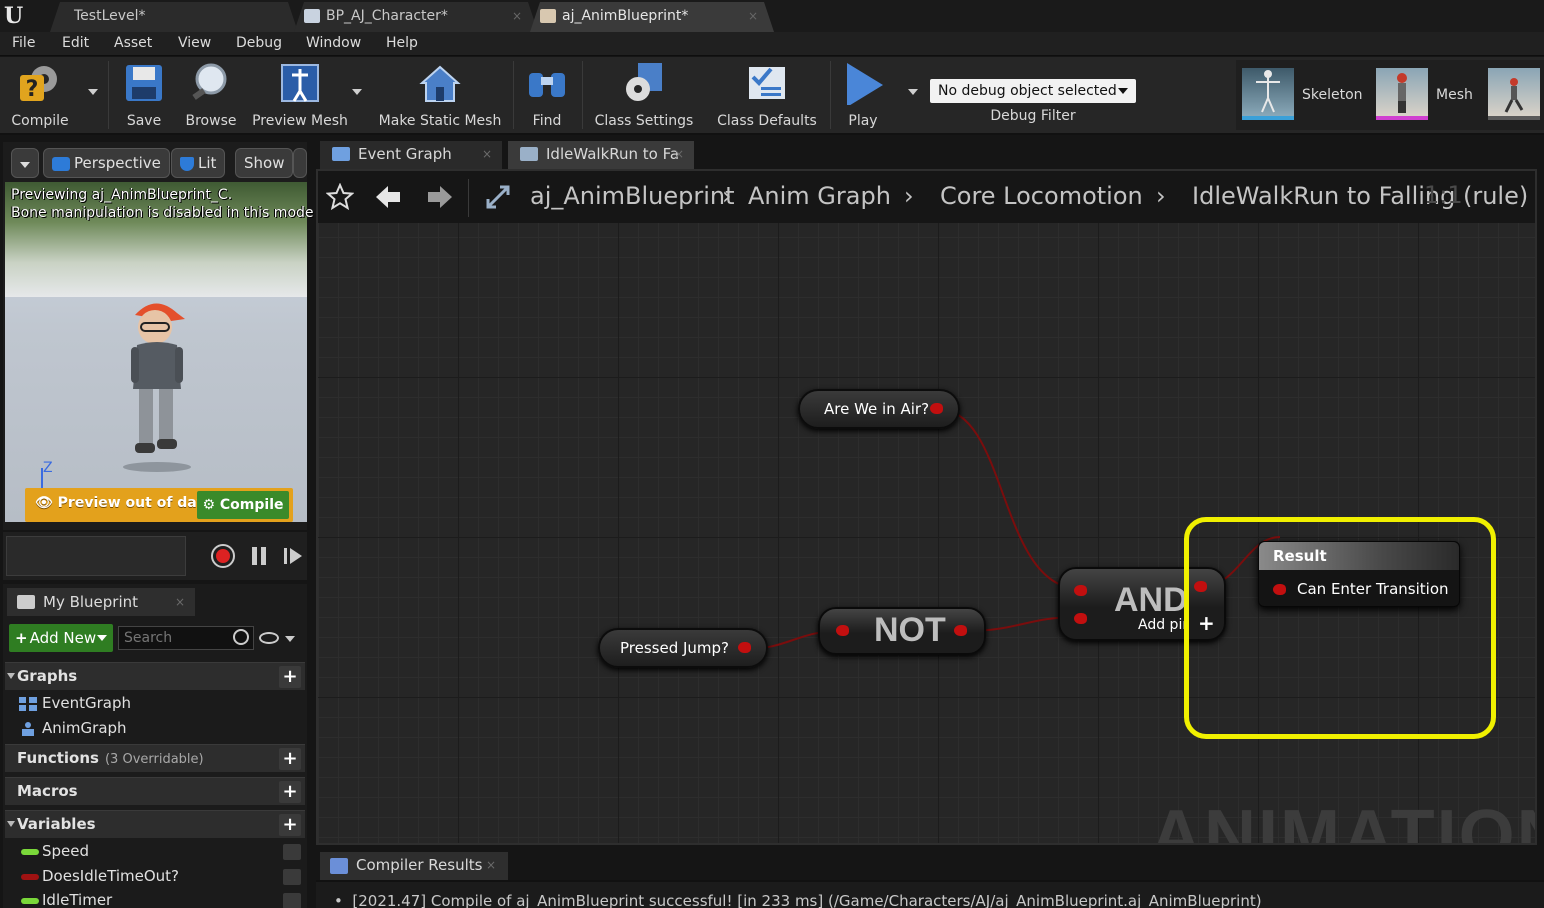  What do you see at coordinates (1332, 95) in the screenshot?
I see `skeleton-label: Skeleton` at bounding box center [1332, 95].